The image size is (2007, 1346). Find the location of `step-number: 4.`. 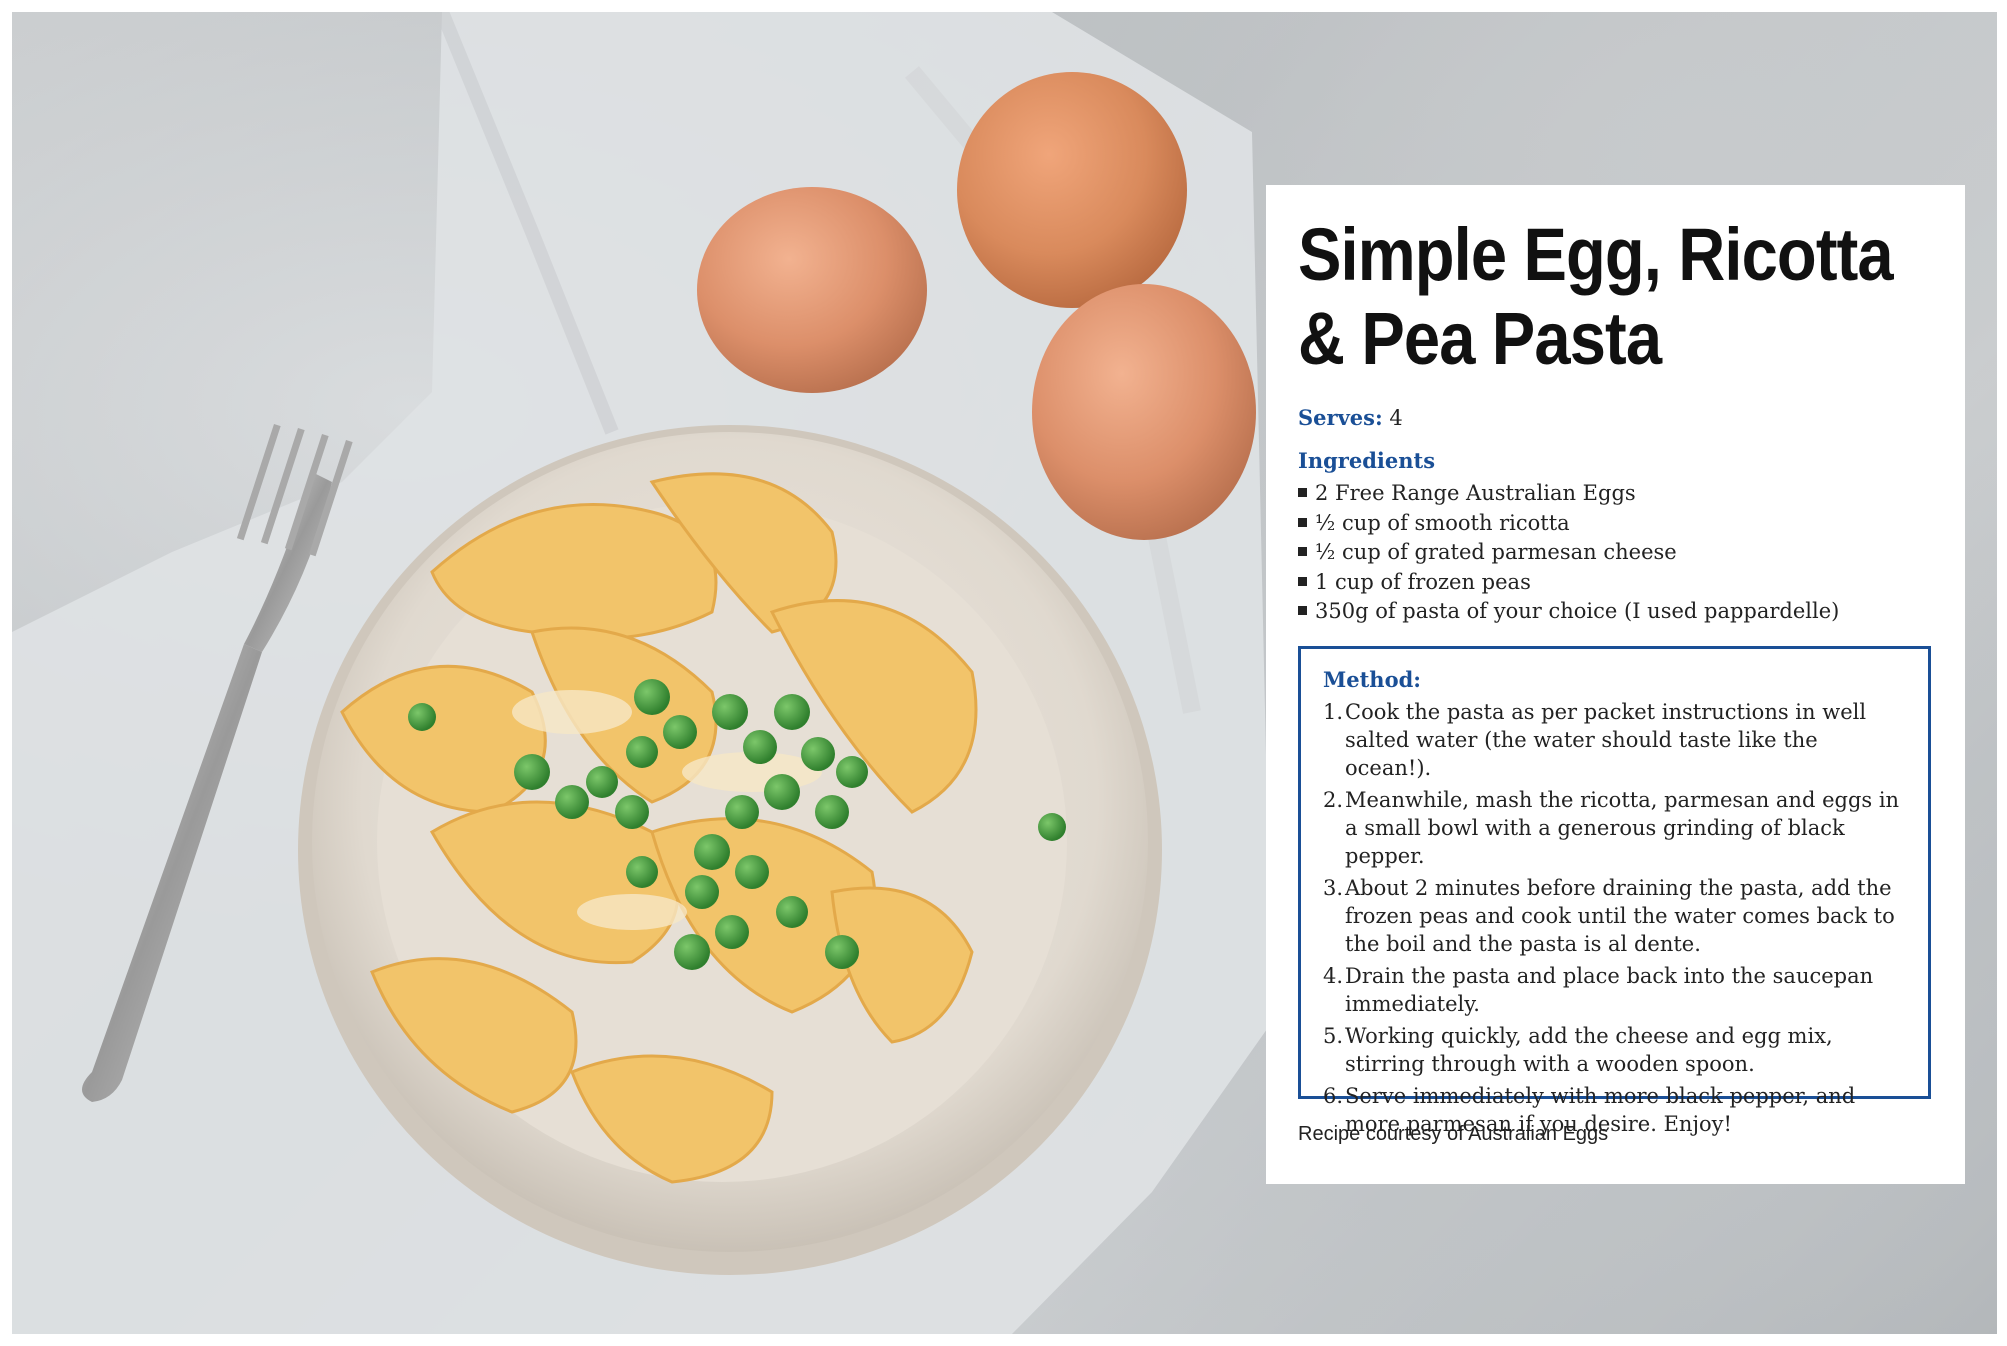

step-number: 4. is located at coordinates (1333, 976).